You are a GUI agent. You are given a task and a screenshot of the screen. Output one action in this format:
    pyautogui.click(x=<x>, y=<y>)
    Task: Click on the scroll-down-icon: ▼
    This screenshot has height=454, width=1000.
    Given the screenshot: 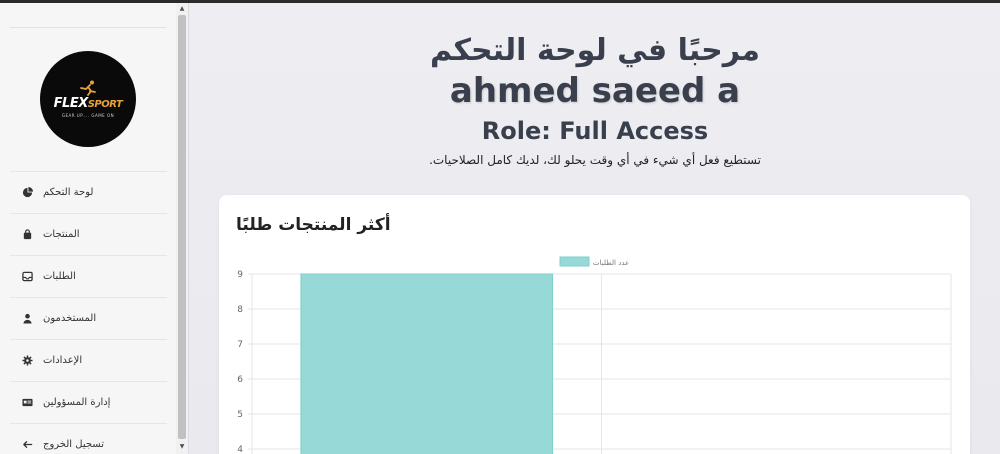 What is the action you would take?
    pyautogui.click(x=182, y=447)
    